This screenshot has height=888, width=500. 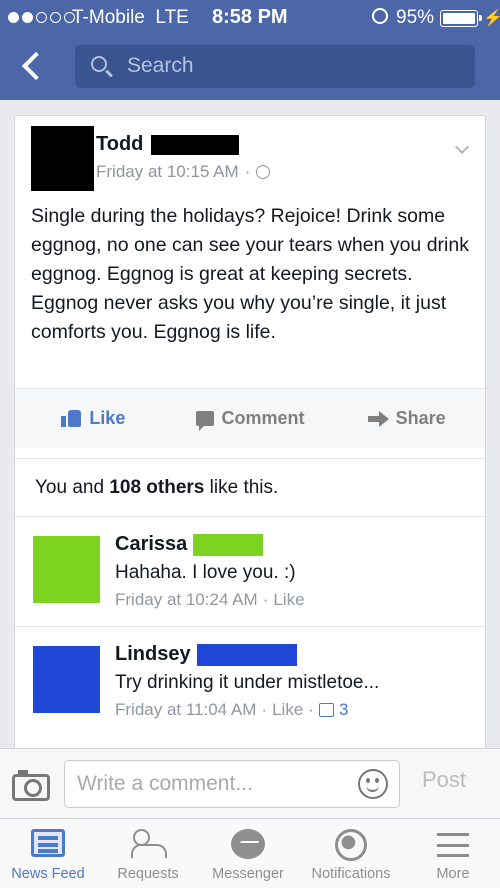 I want to click on tab-notifications: Notifications, so click(x=351, y=853).